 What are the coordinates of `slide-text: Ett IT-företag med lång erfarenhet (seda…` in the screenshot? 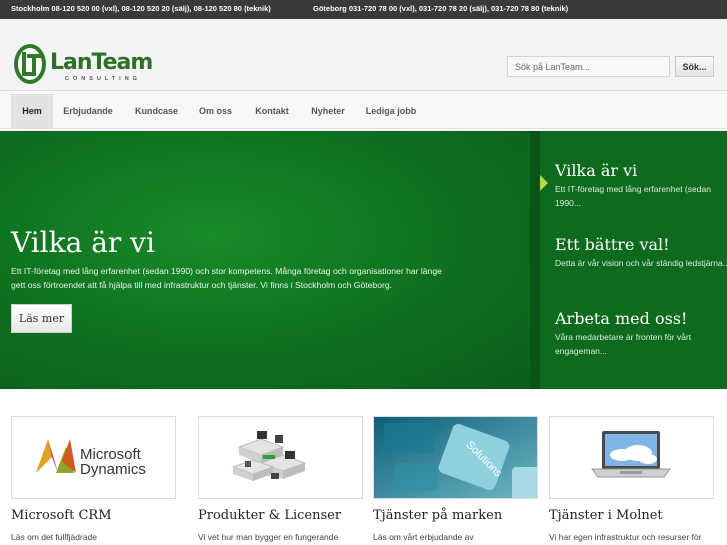 It's located at (633, 196).